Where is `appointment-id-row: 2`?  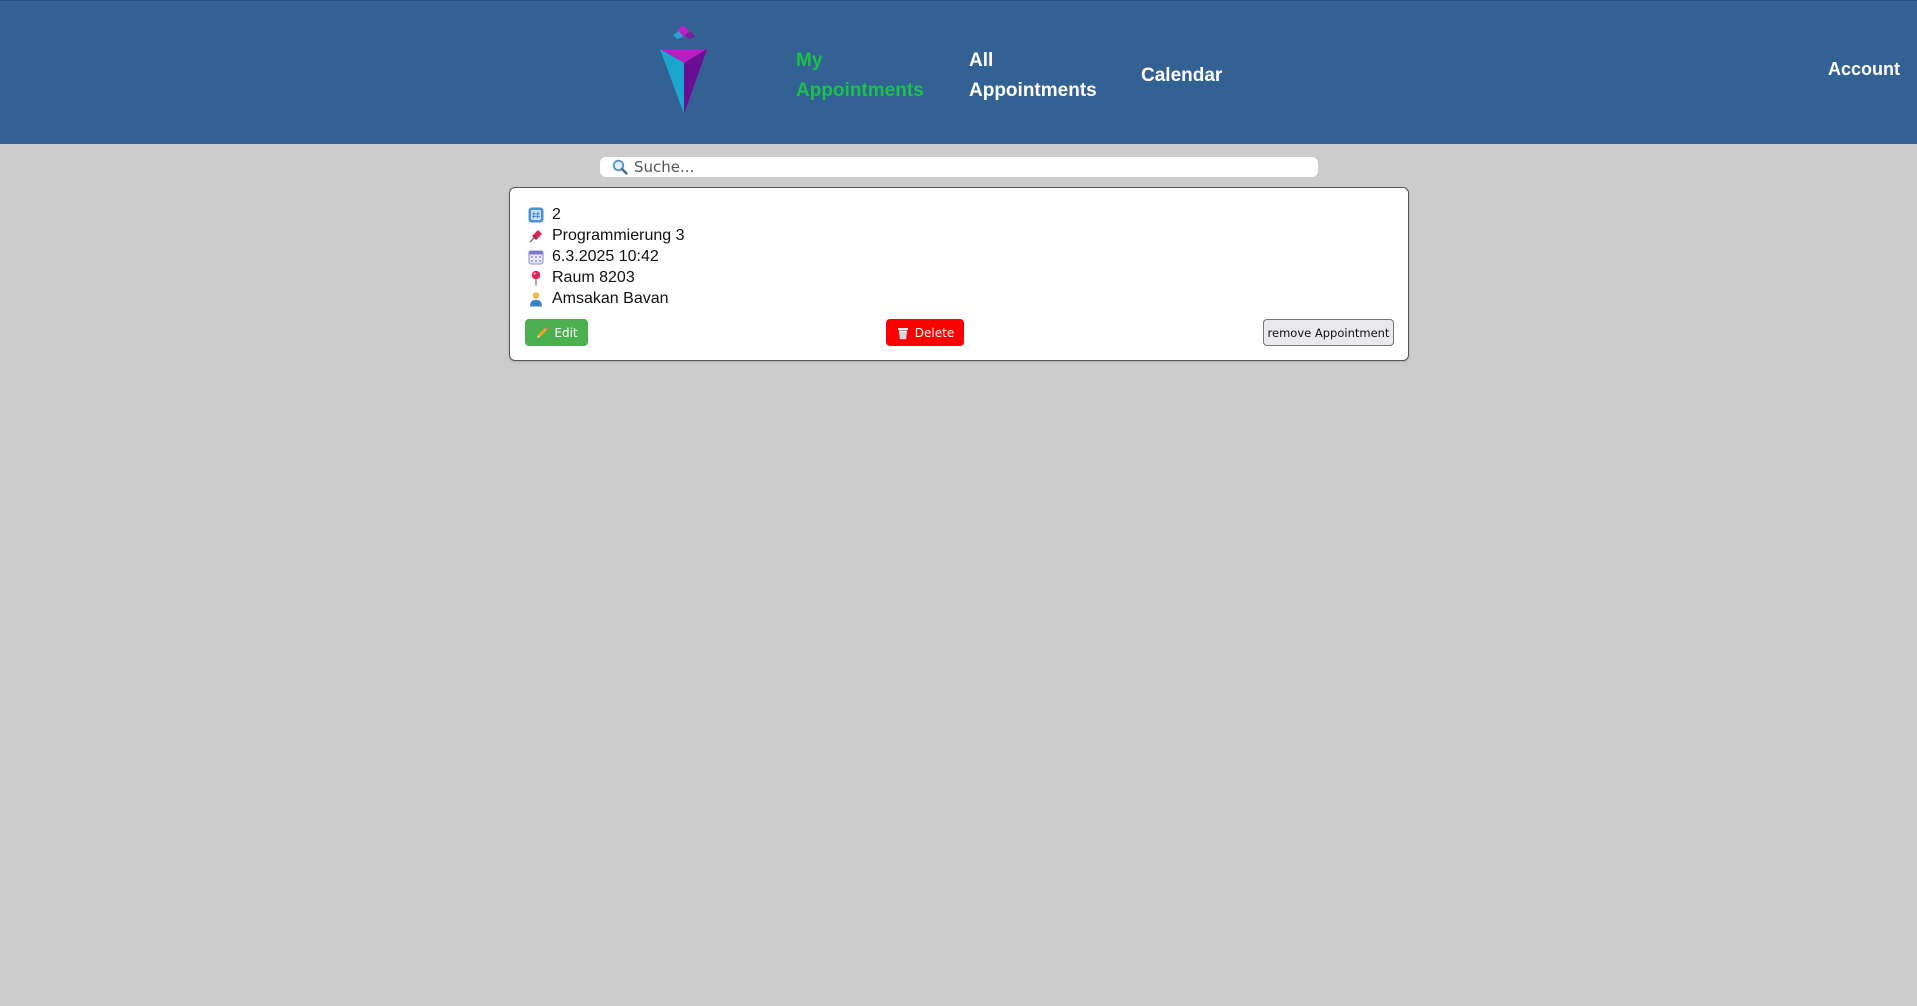 appointment-id-row: 2 is located at coordinates (544, 214).